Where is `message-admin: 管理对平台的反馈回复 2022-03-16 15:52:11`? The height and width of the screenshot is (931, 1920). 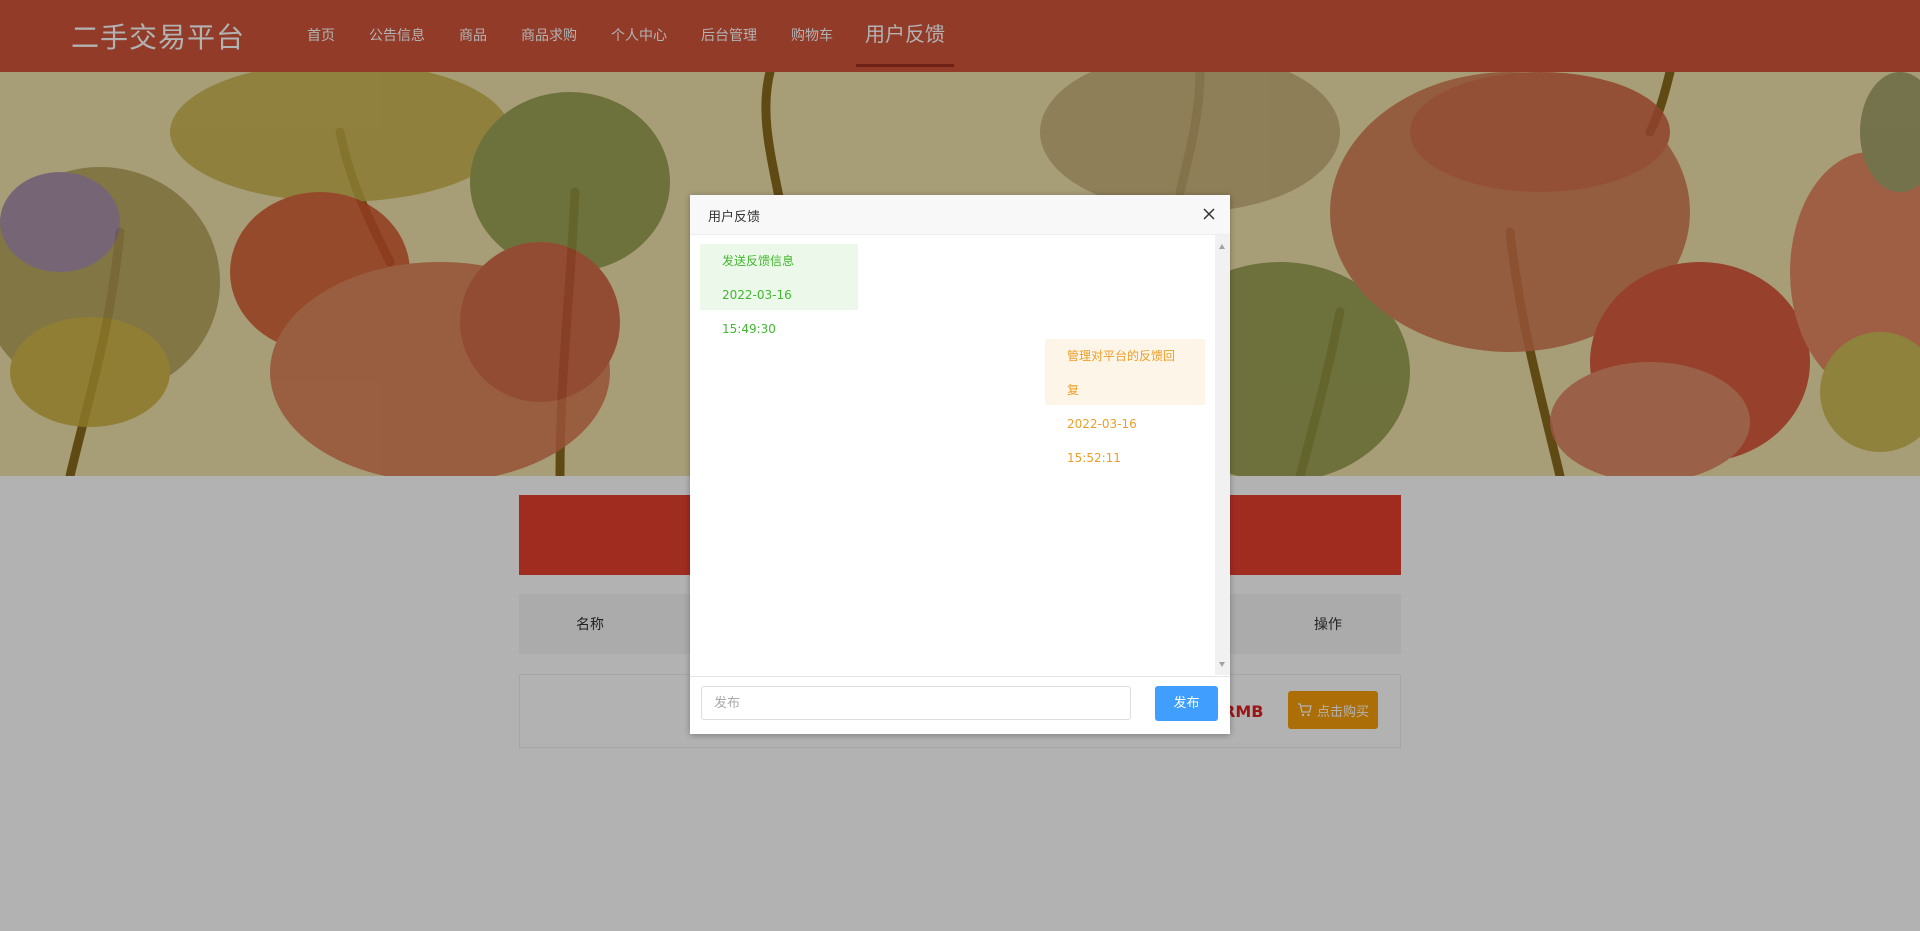
message-admin: 管理对平台的反馈回复 2022-03-16 15:52:11 is located at coordinates (1125, 402).